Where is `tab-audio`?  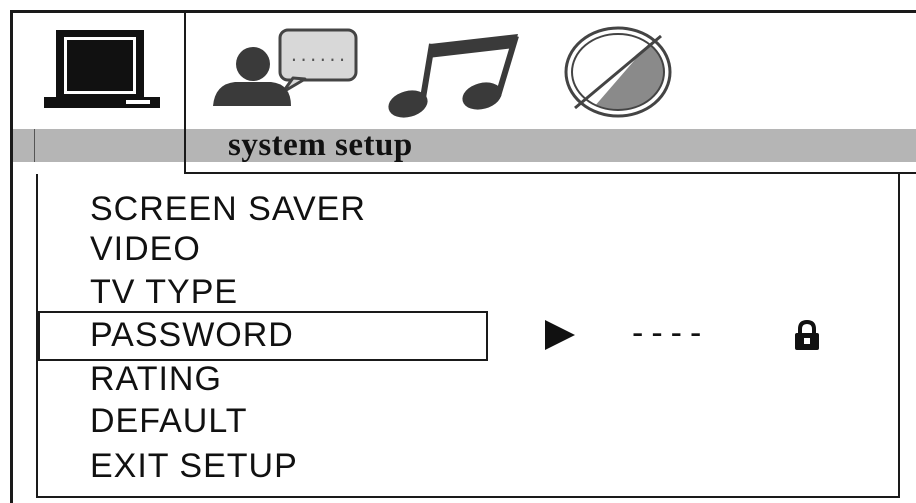
tab-audio is located at coordinates (453, 72).